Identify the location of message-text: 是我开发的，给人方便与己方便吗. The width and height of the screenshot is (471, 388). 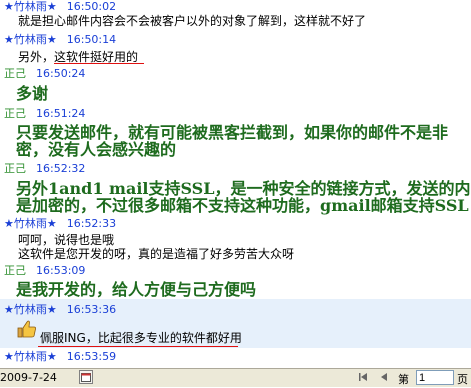
(136, 289).